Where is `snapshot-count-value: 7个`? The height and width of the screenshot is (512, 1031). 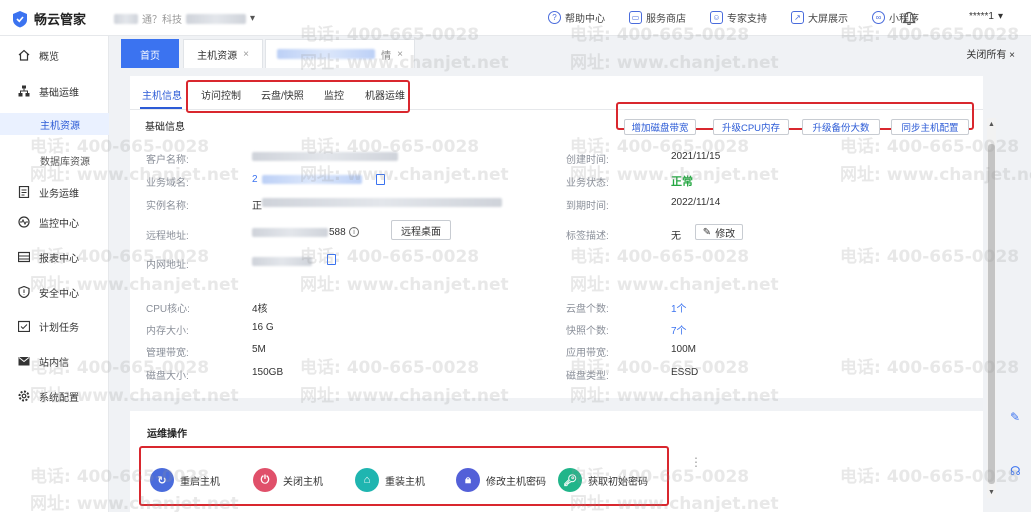
snapshot-count-value: 7个 is located at coordinates (679, 329).